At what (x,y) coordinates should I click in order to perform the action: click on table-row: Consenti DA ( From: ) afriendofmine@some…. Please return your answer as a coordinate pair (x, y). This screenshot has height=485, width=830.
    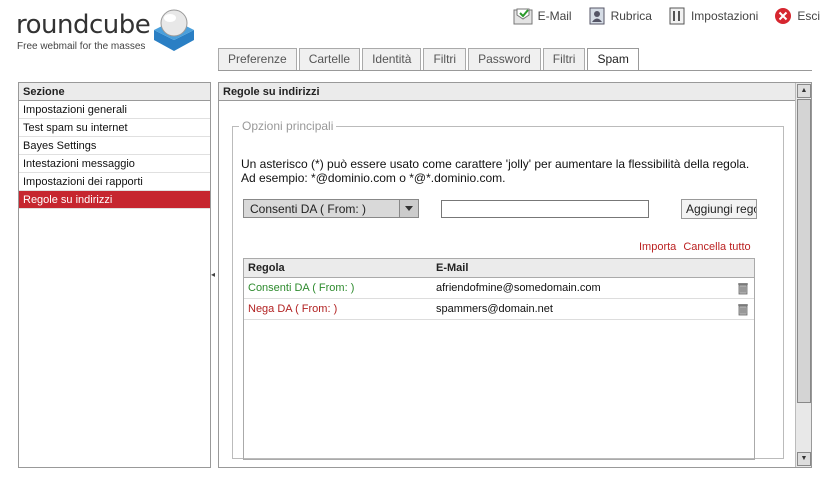
    Looking at the image, I should click on (499, 288).